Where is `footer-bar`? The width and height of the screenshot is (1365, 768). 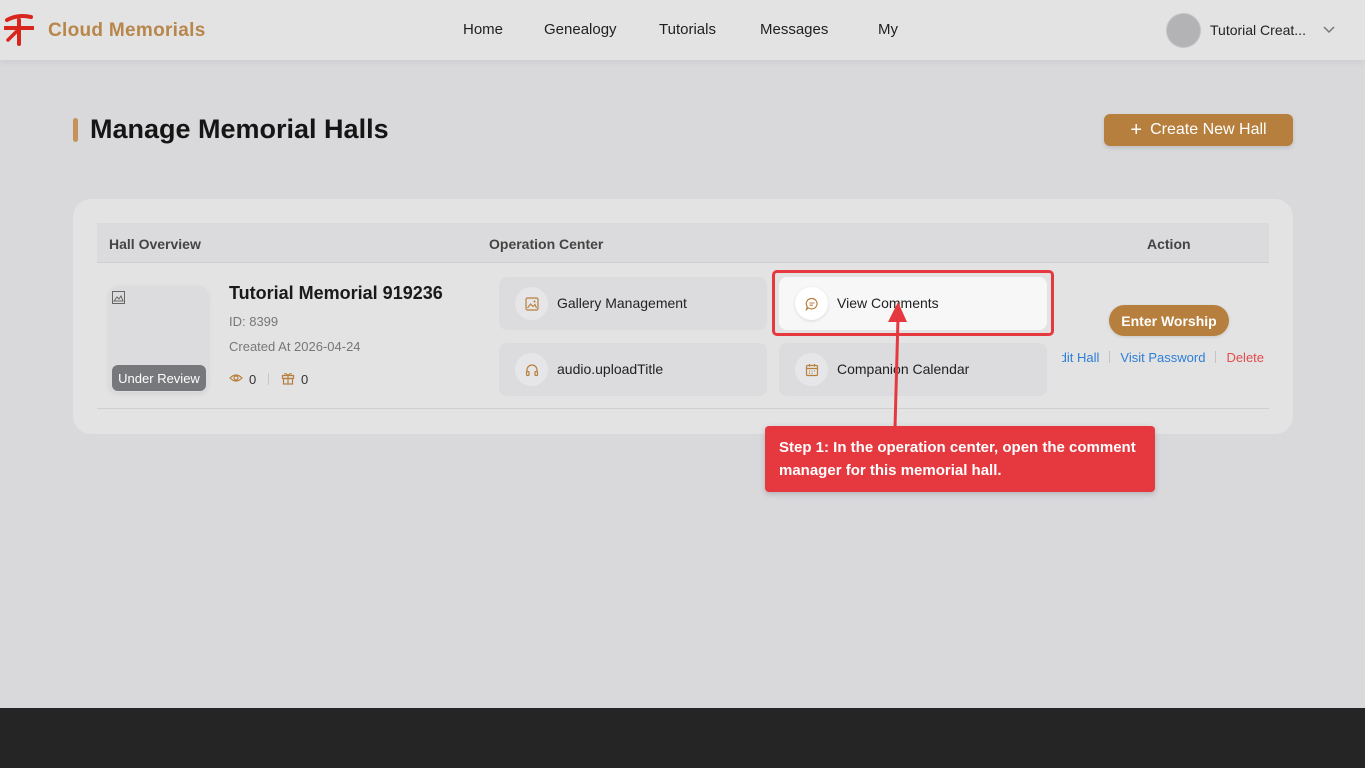
footer-bar is located at coordinates (682, 738).